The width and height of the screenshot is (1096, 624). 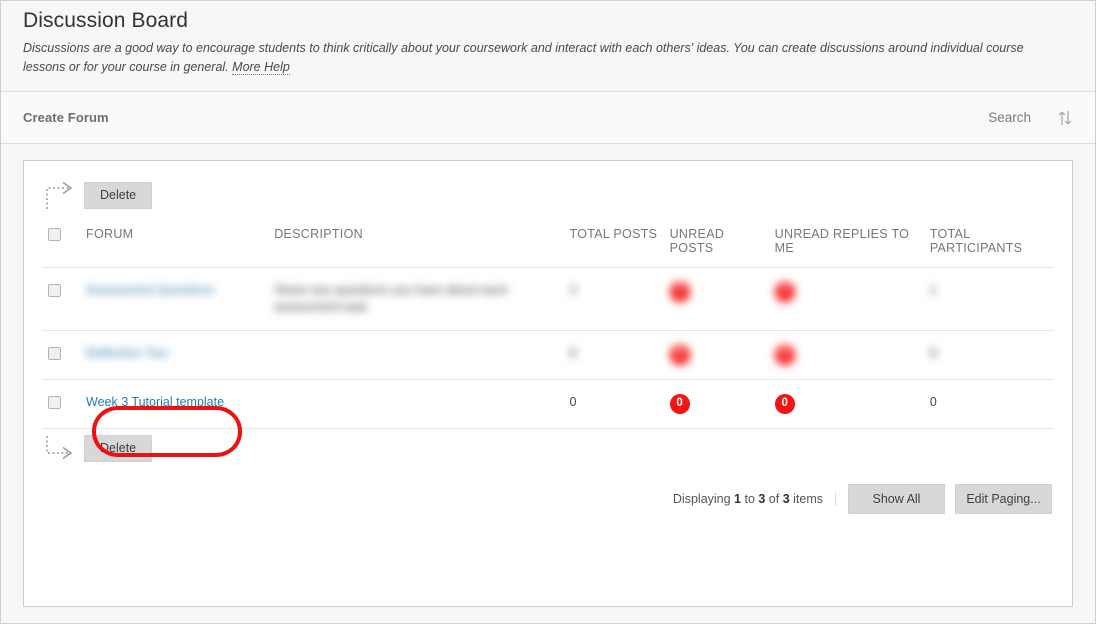 I want to click on select-all-checkbox, so click(x=54, y=235).